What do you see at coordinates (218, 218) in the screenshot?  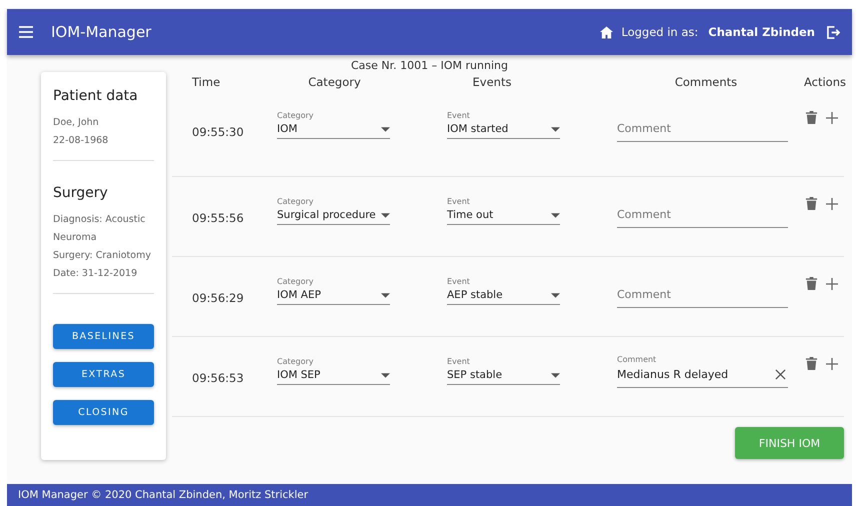 I see `time-cell-text: 09:55:56` at bounding box center [218, 218].